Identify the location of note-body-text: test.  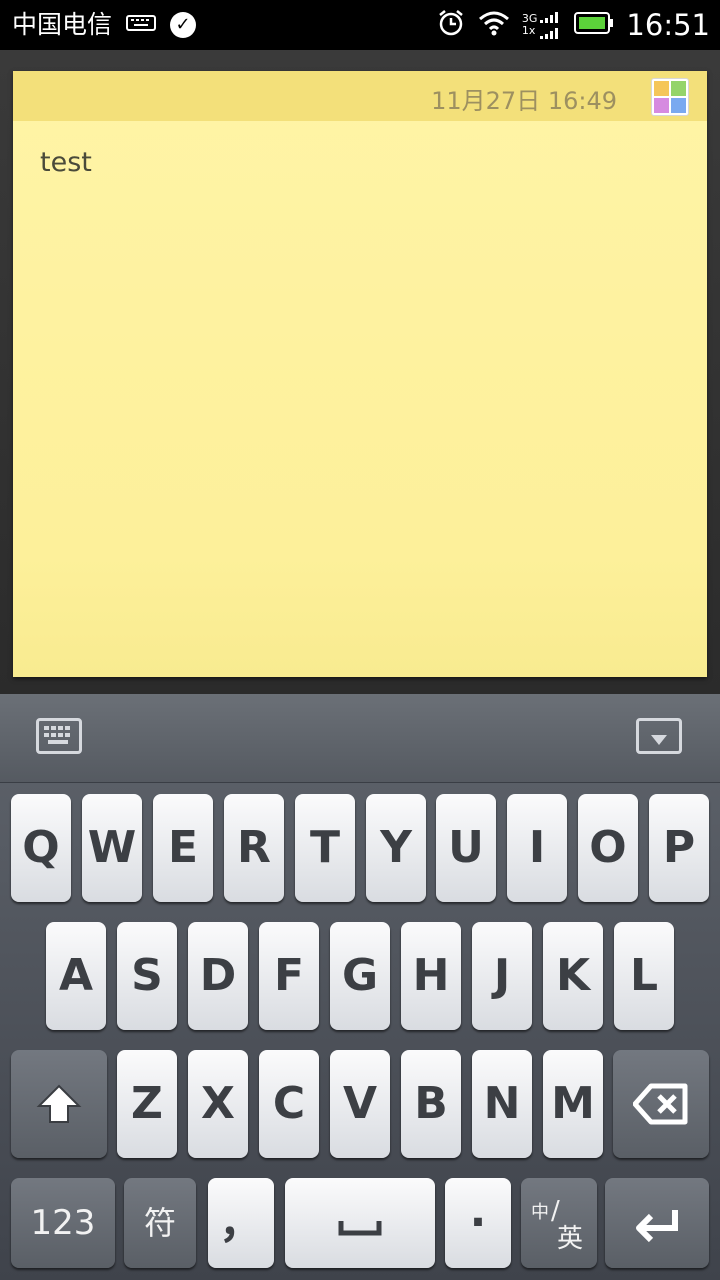
(66, 162).